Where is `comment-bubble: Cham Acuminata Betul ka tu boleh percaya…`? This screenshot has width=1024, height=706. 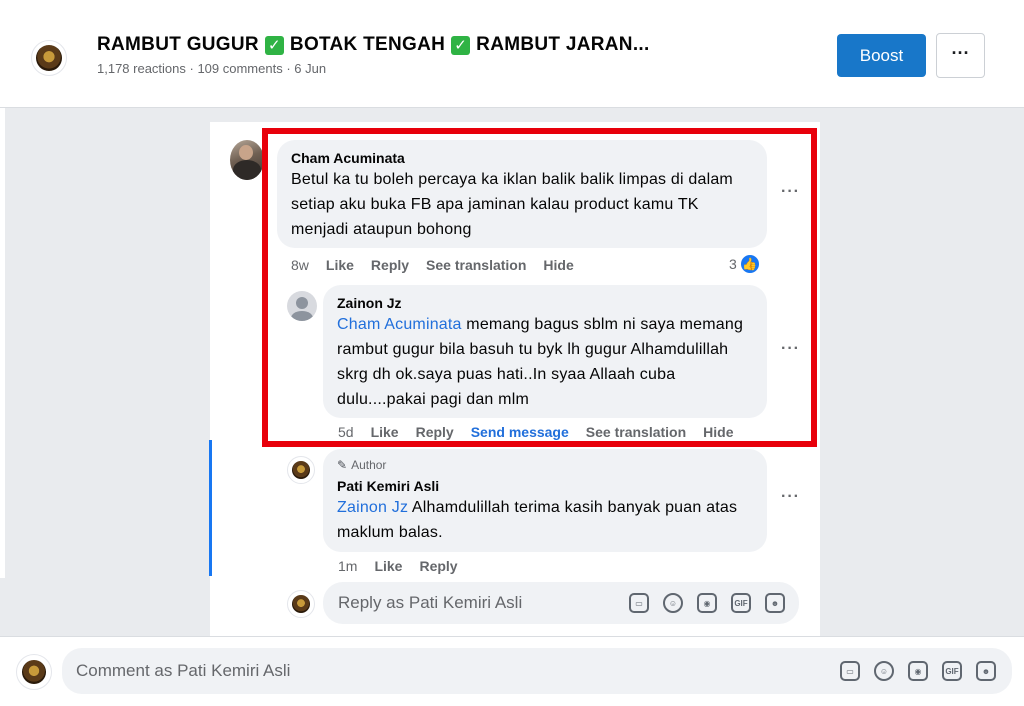
comment-bubble: Cham Acuminata Betul ka tu boleh percaya… is located at coordinates (522, 194).